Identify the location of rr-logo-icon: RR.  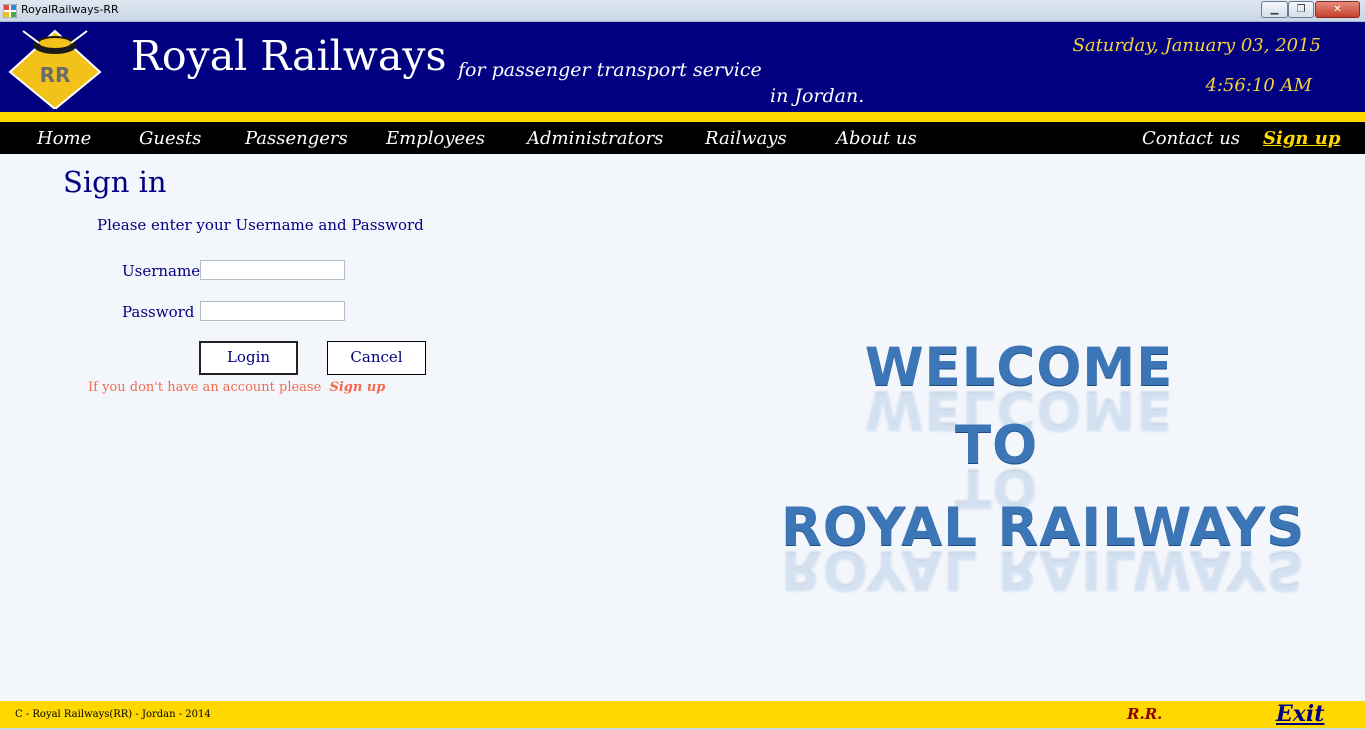
(55, 69).